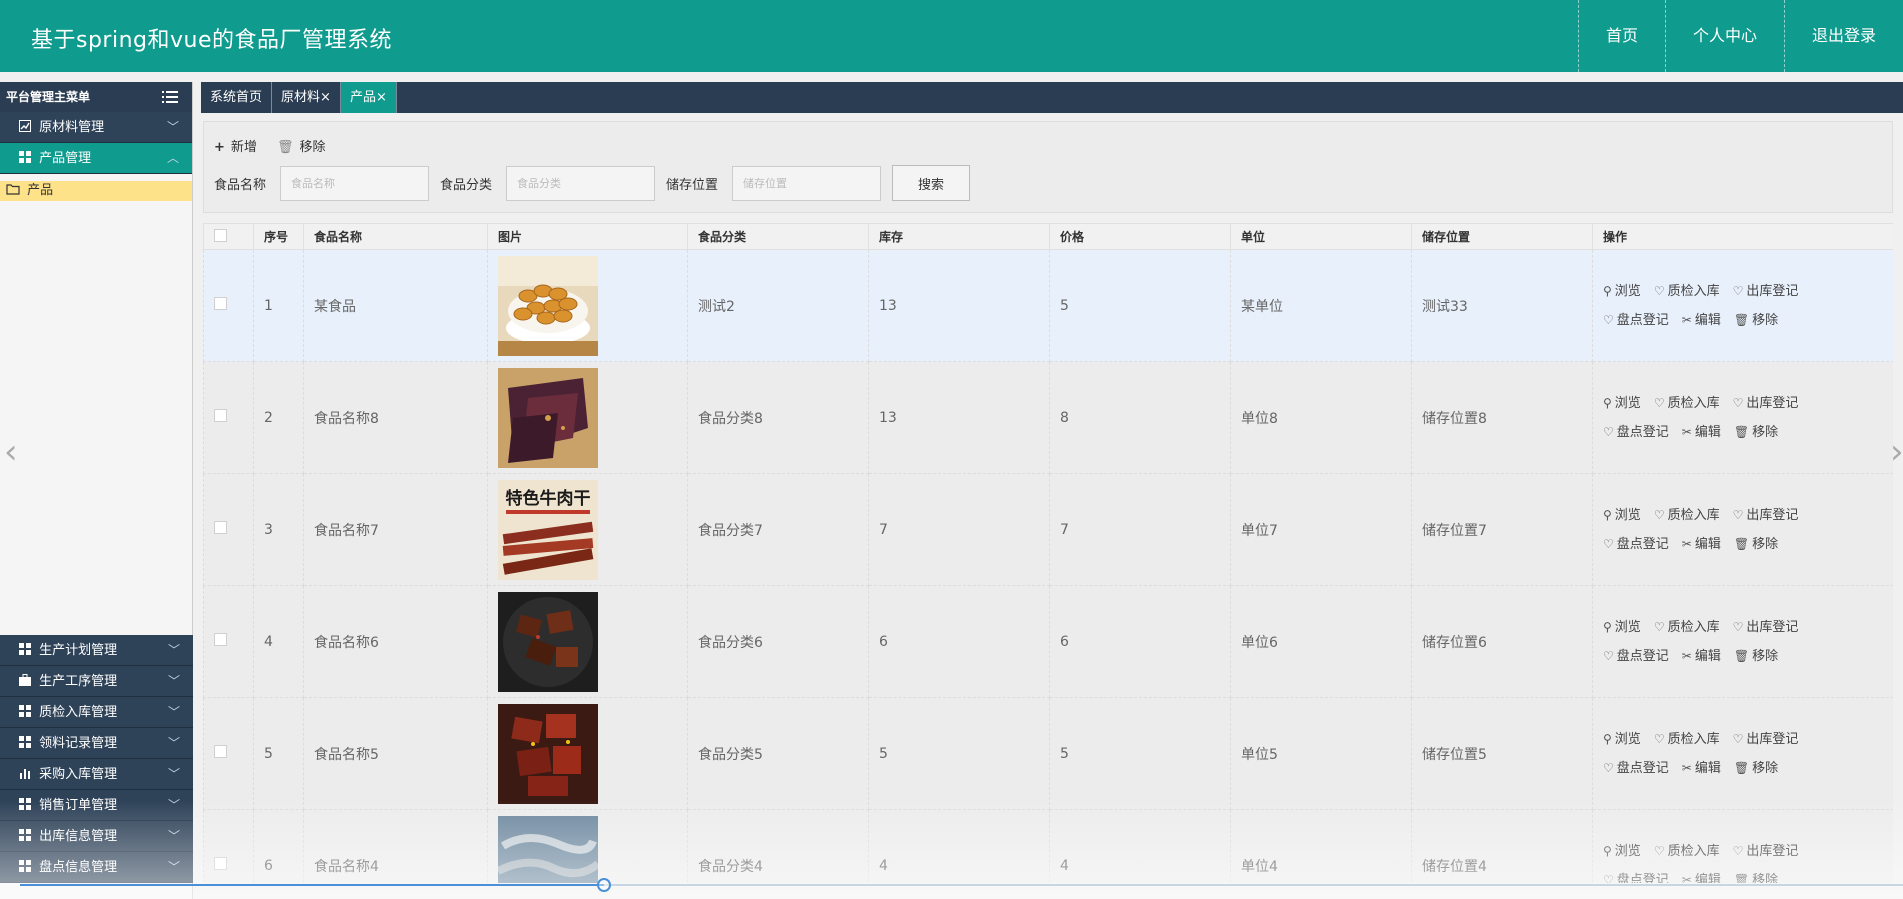 This screenshot has height=899, width=1903. Describe the element at coordinates (11, 452) in the screenshot. I see `prev-arrow-icon: ‹` at that location.